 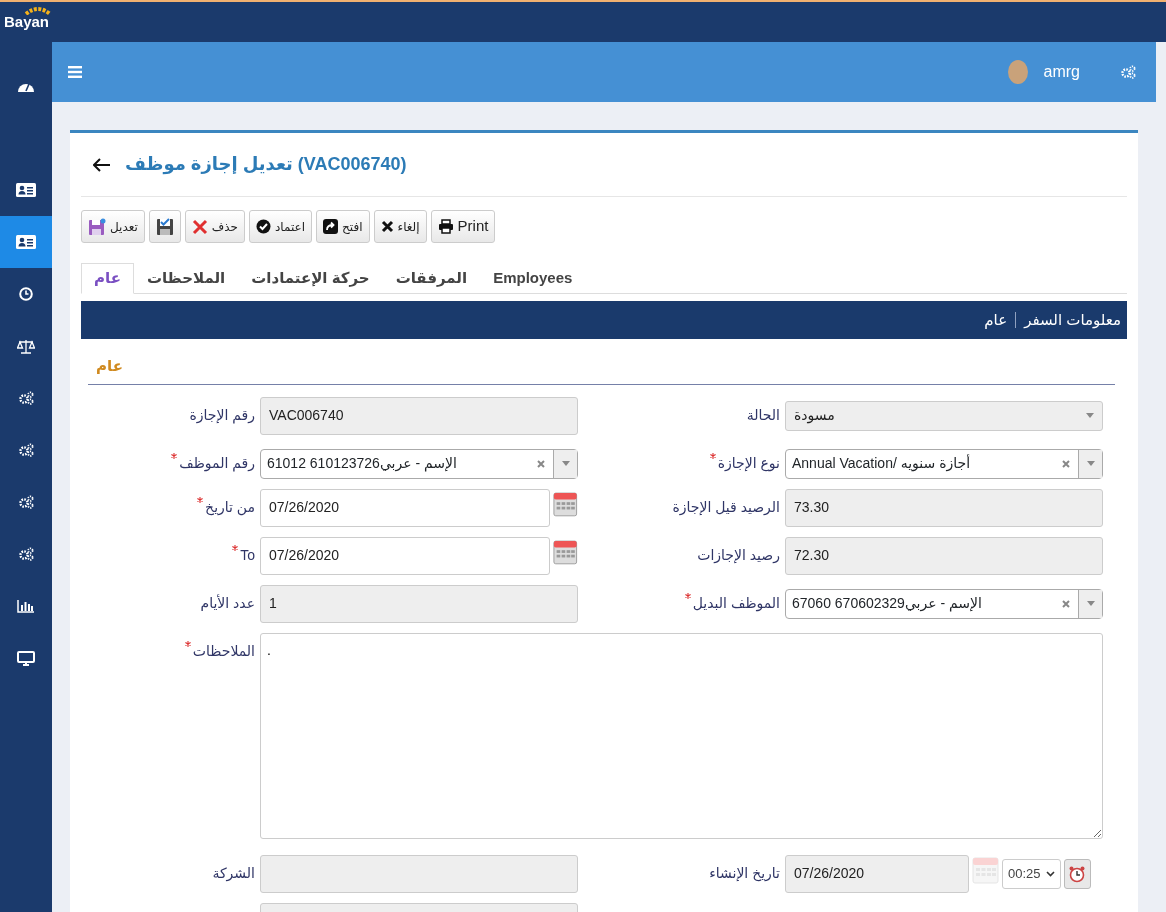 I want to click on tab: حركة الإعتمادات, so click(x=310, y=278).